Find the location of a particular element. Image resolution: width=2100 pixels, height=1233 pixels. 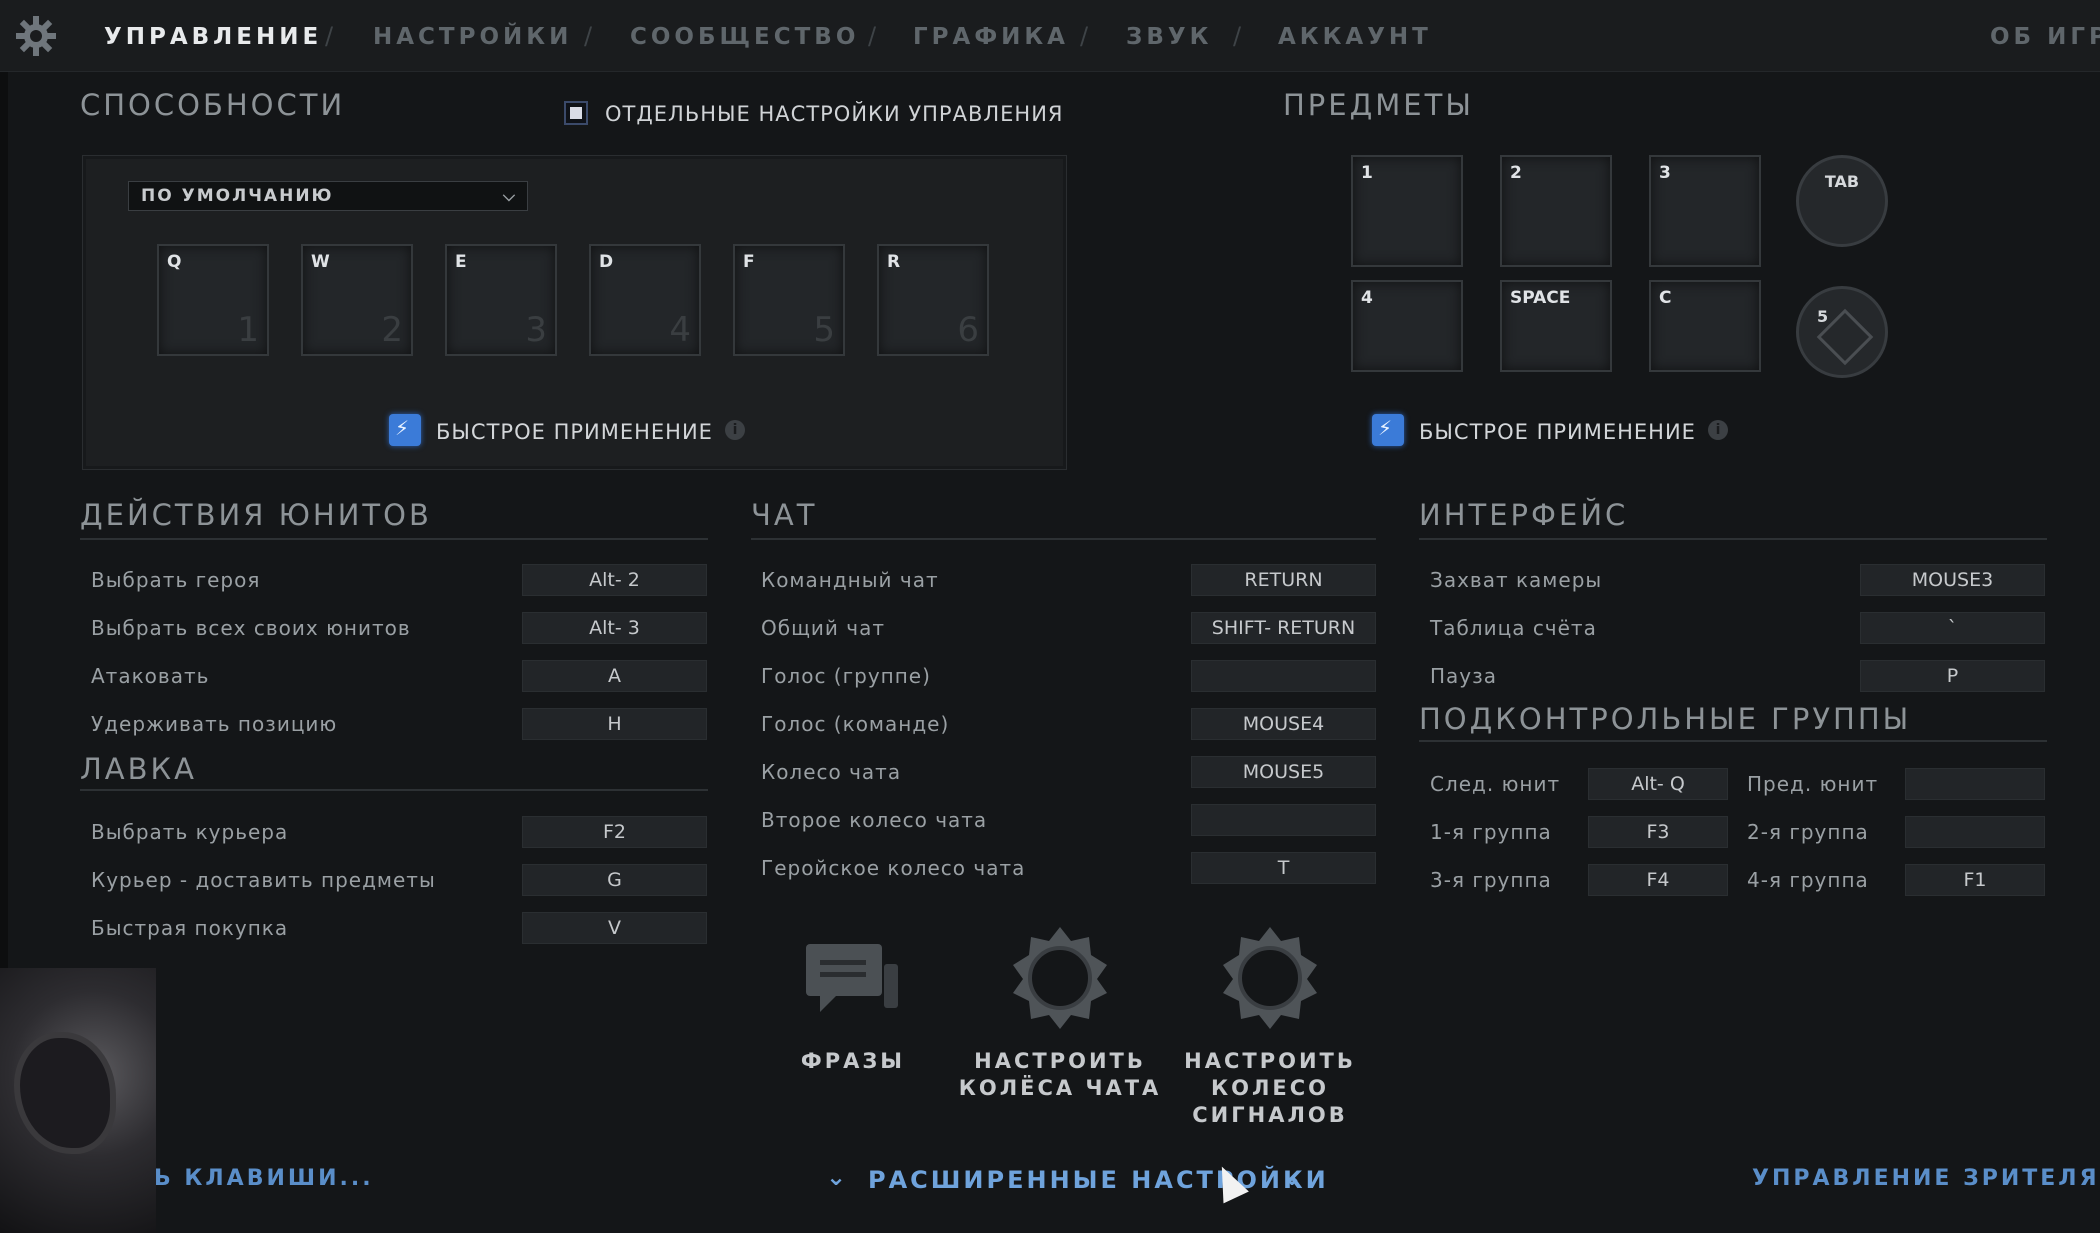

hotkey-button: RETURN is located at coordinates (1283, 580).